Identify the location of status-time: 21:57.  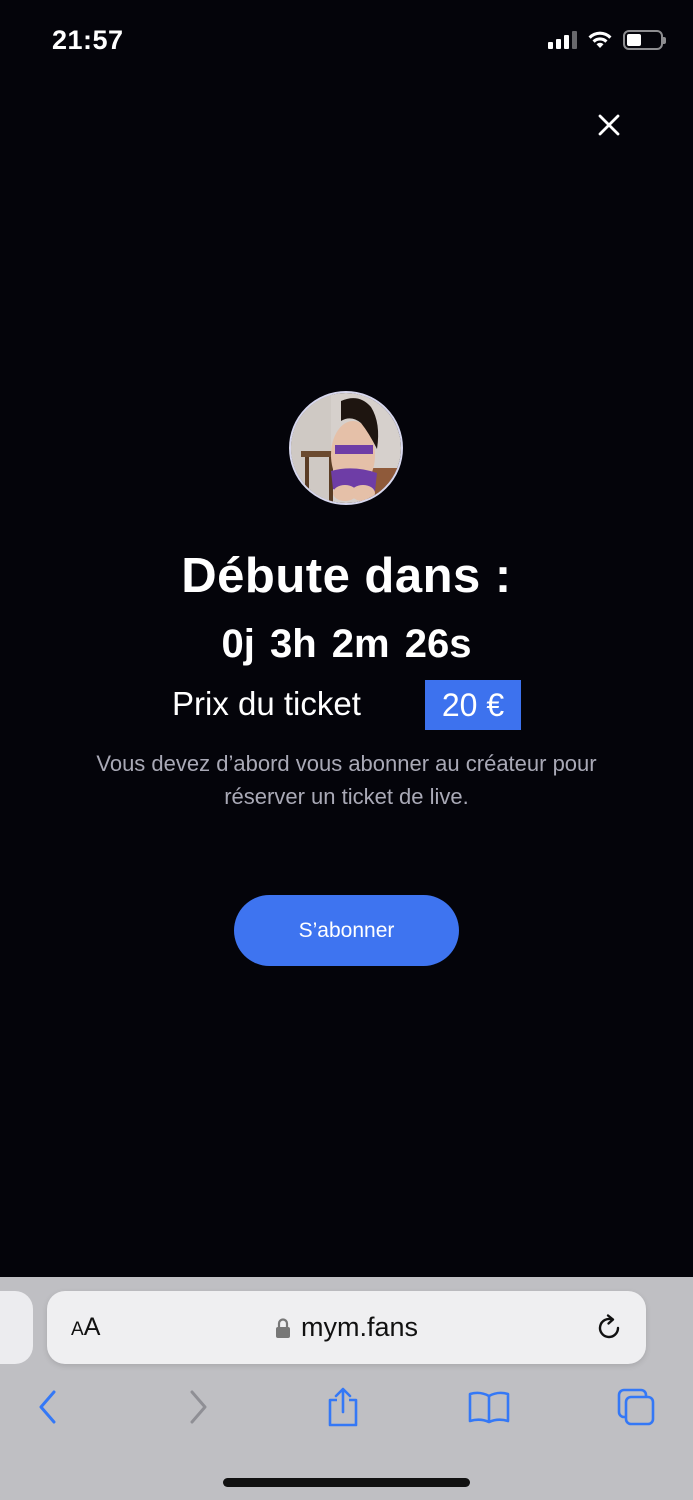
(88, 40).